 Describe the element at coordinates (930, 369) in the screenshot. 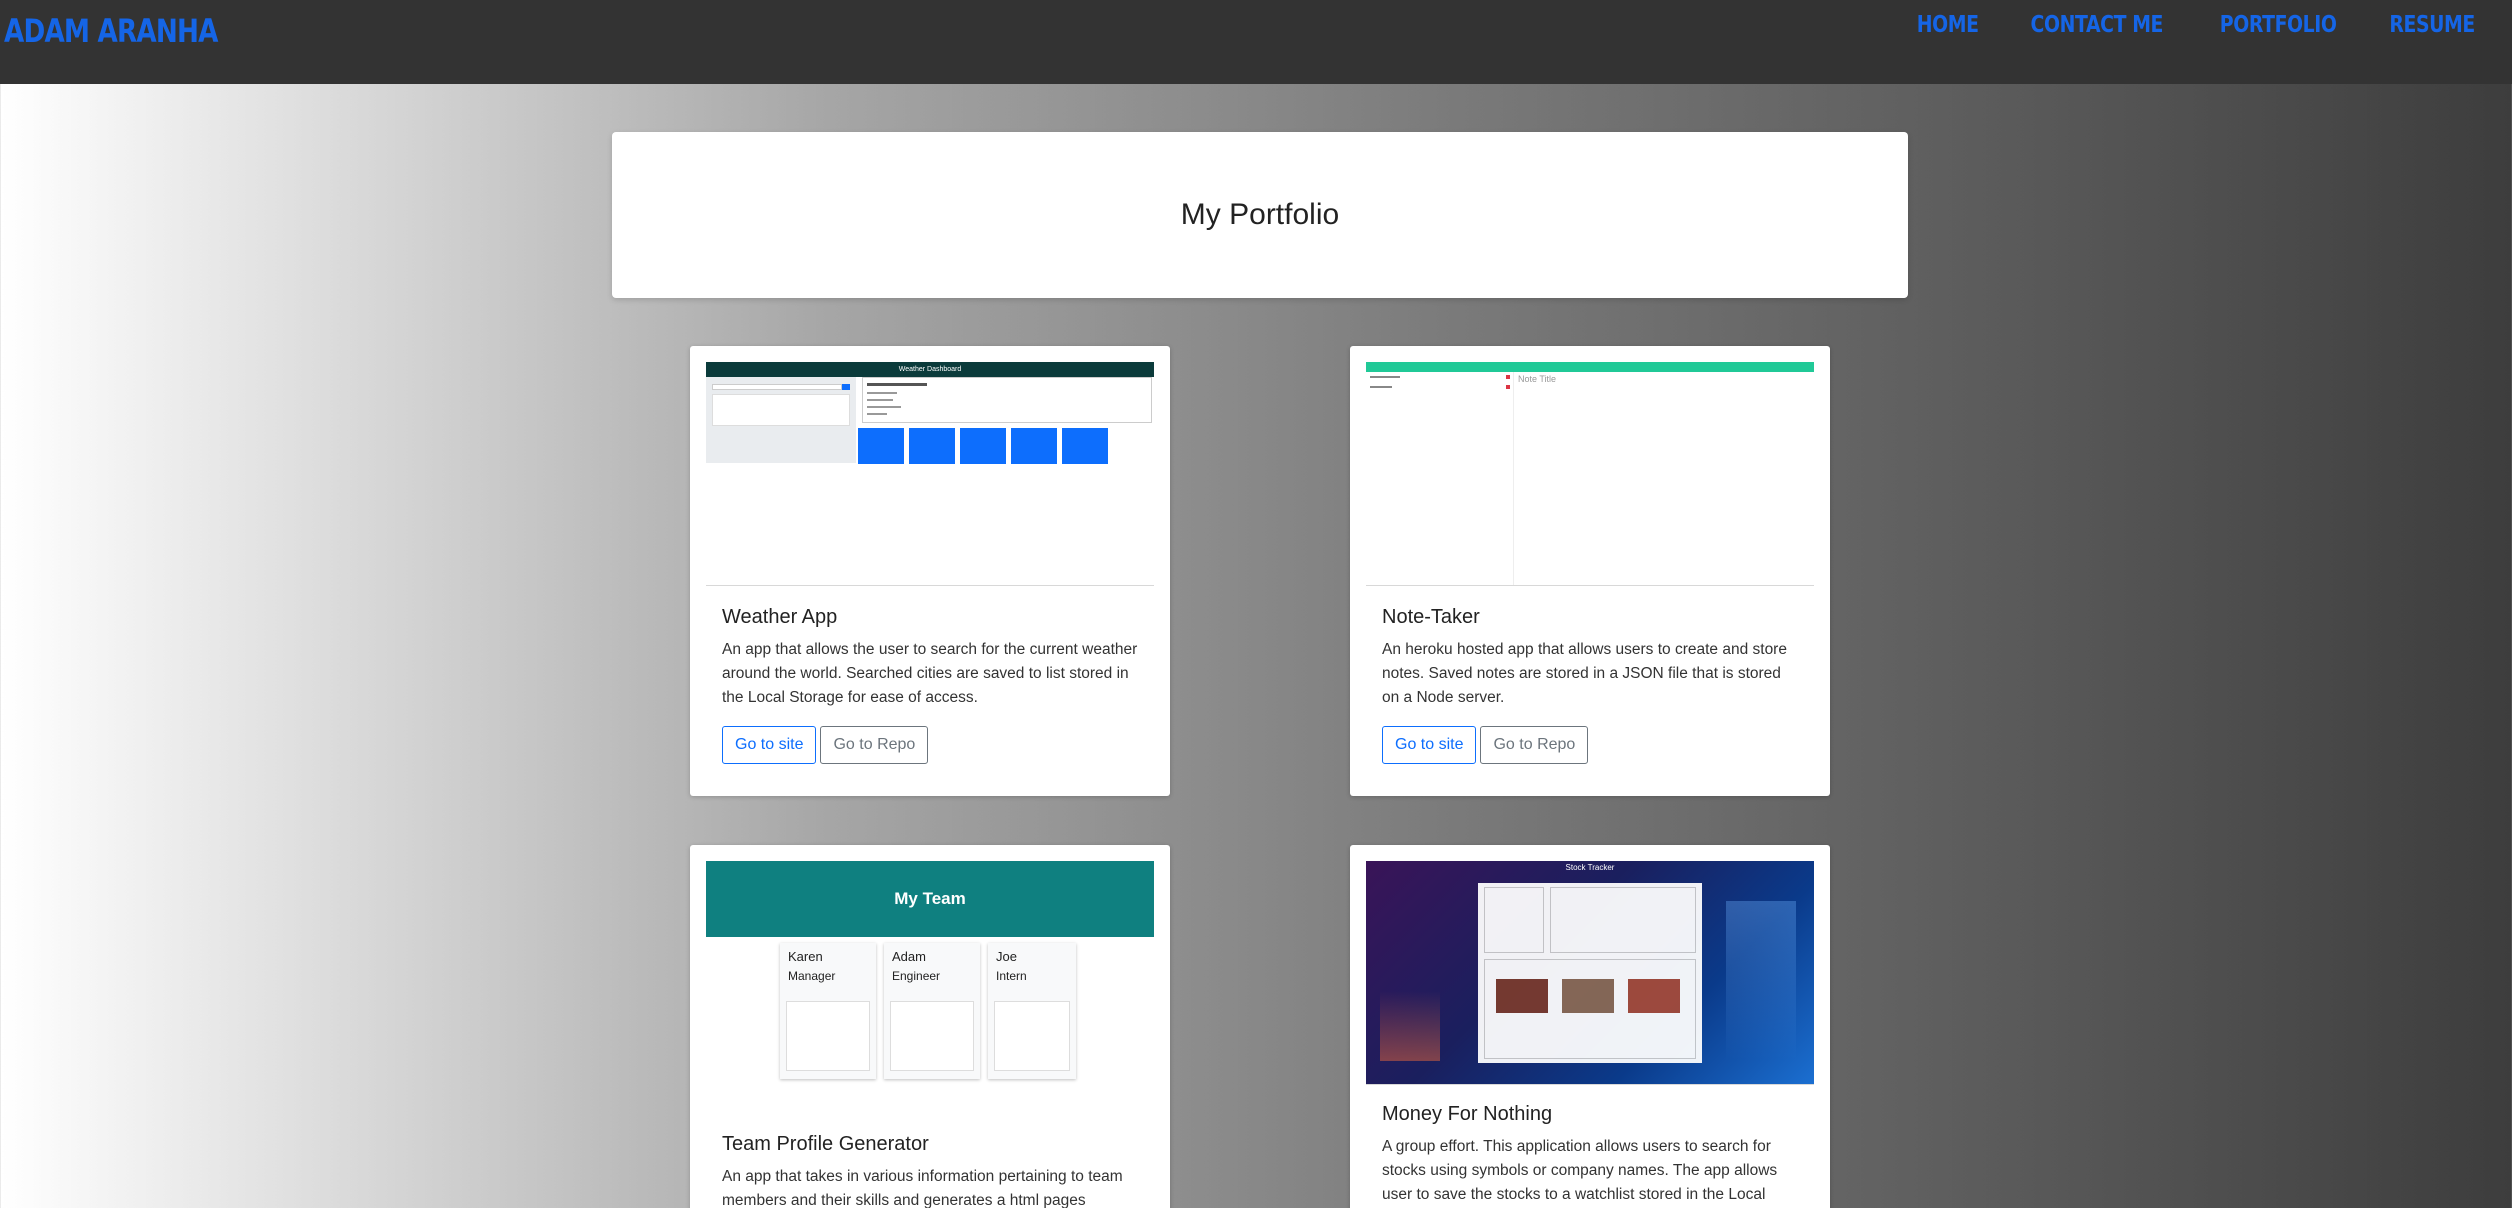

I see `weather-shot-header: Weather Dashboard` at that location.